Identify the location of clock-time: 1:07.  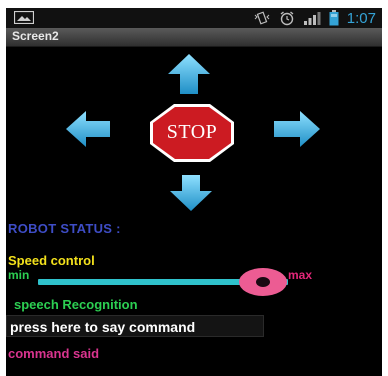
(361, 18).